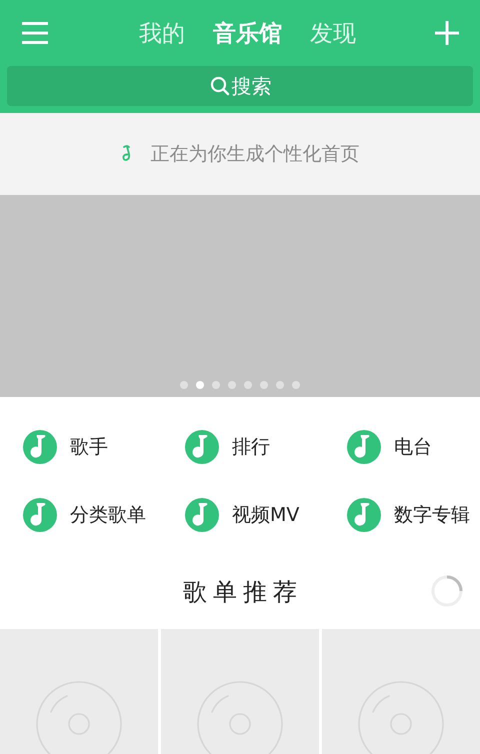 The image size is (480, 754). What do you see at coordinates (104, 447) in the screenshot?
I see `category-item: 歌手` at bounding box center [104, 447].